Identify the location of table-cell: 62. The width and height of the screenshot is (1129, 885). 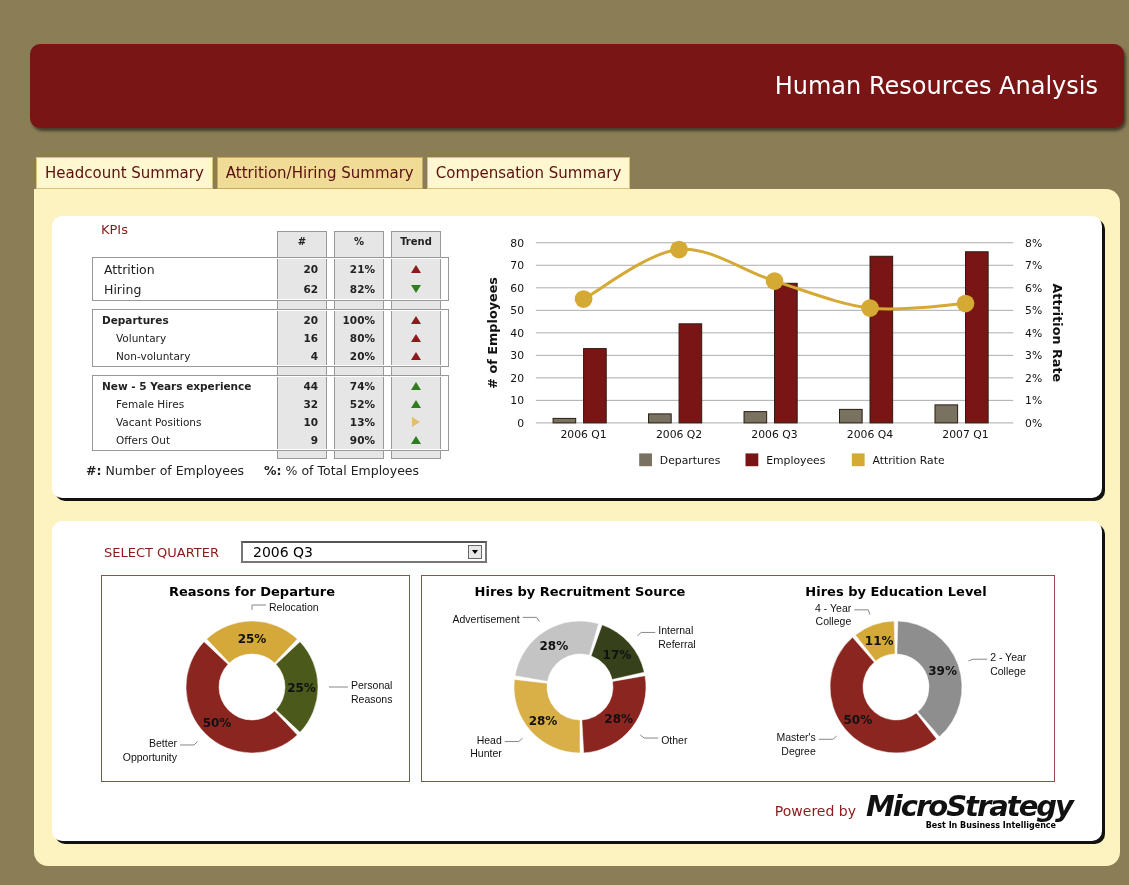
(310, 289).